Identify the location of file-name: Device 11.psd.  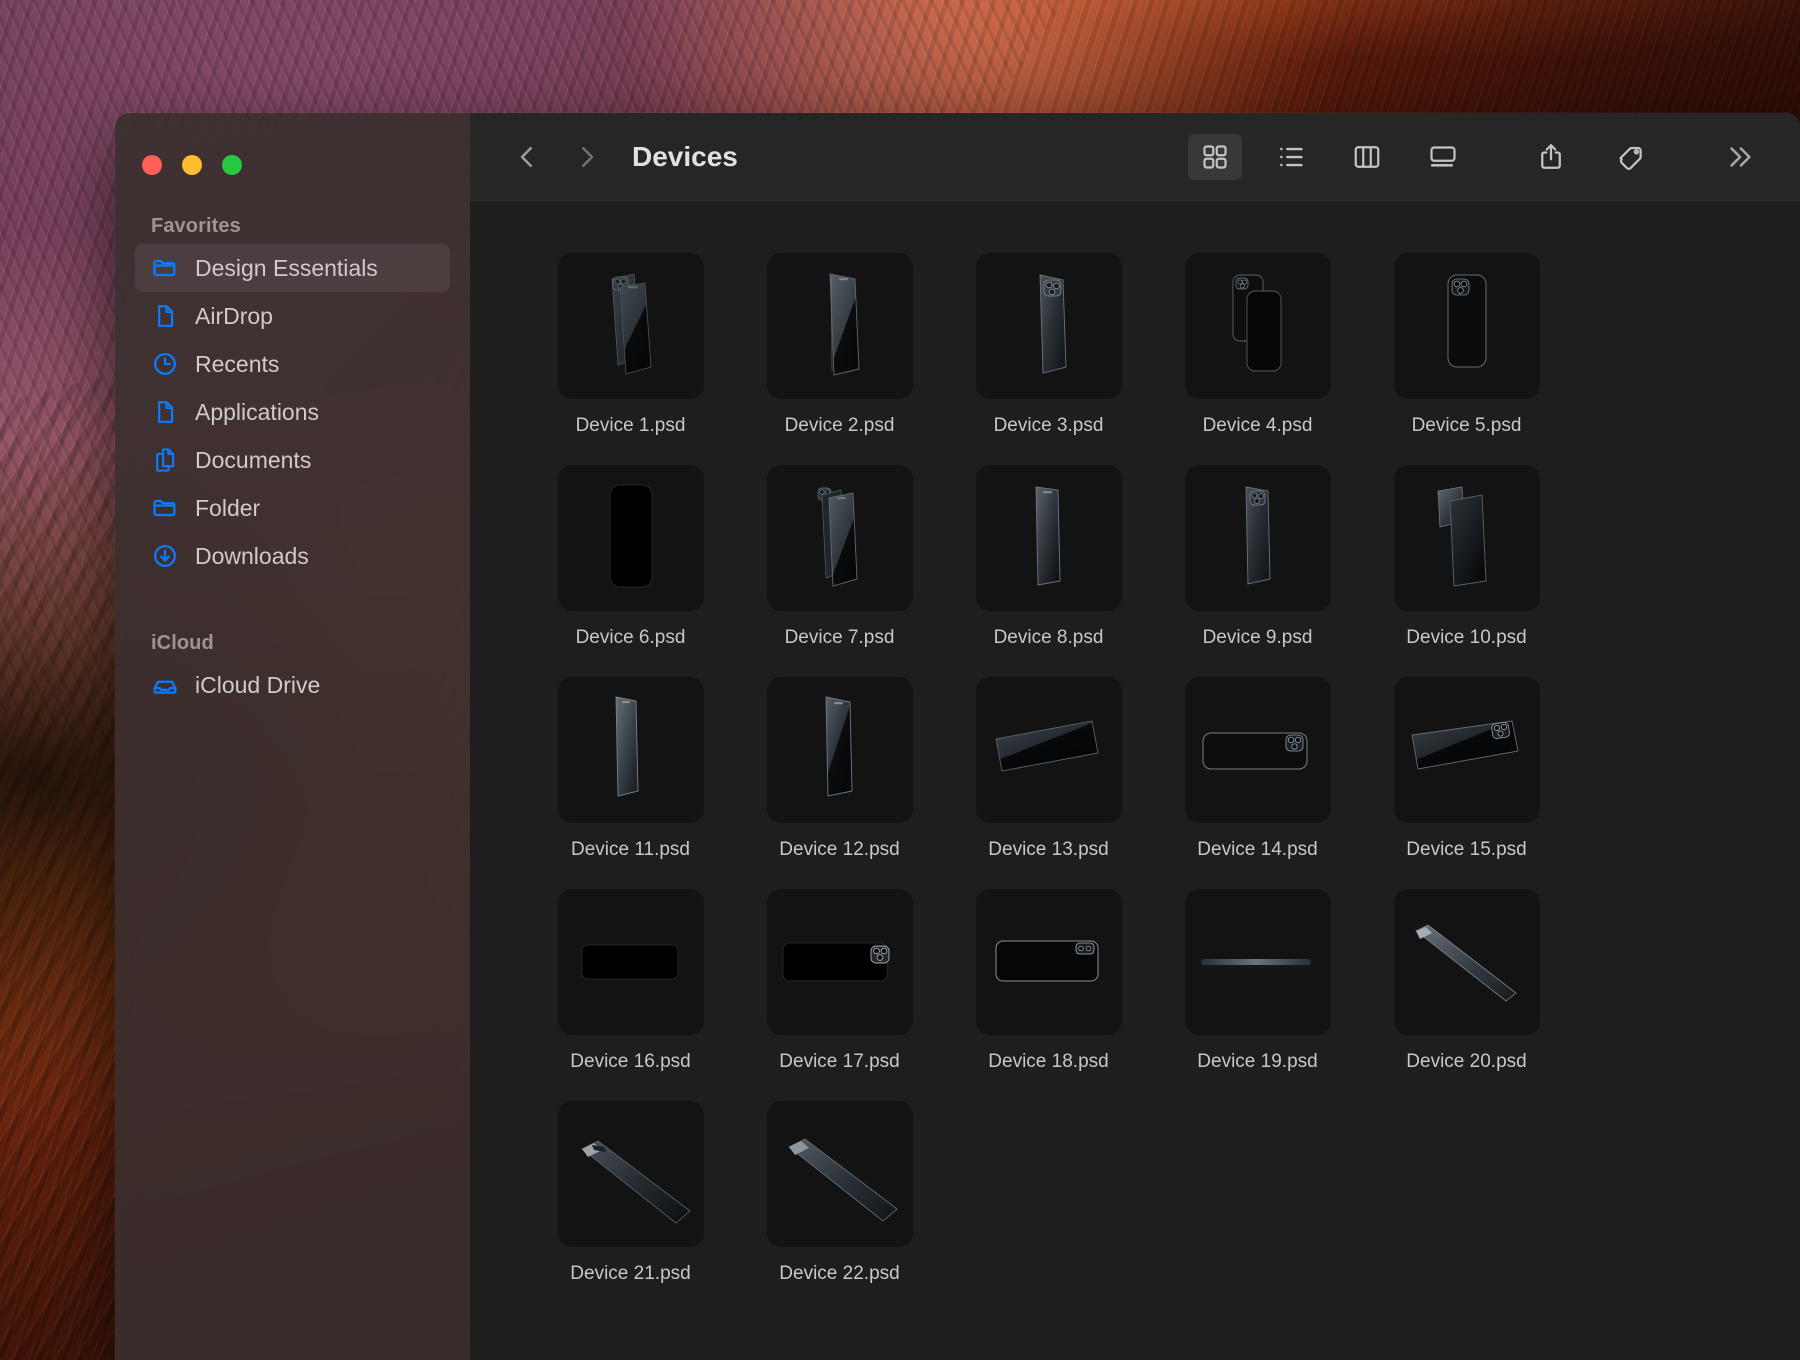
(630, 849).